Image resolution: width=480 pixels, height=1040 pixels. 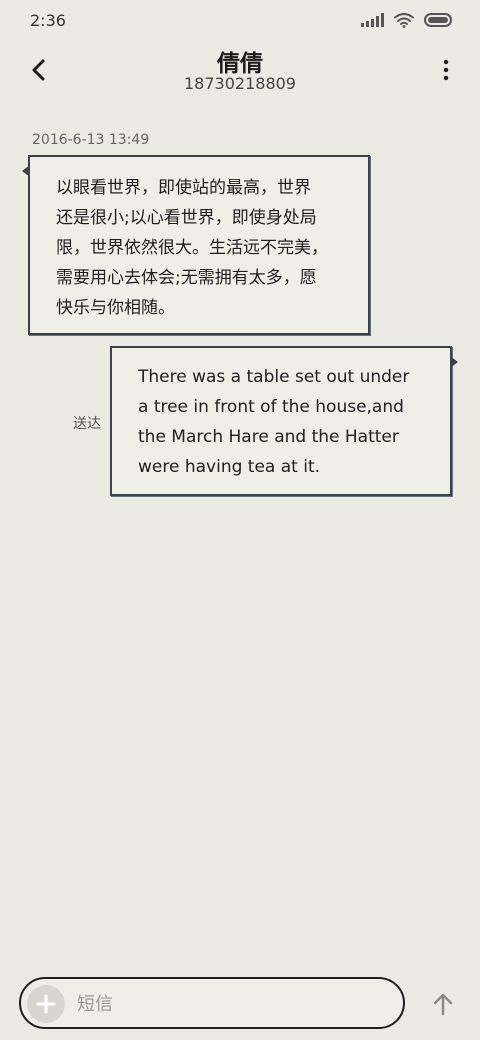 What do you see at coordinates (186, 278) in the screenshot?
I see `message-line: 需要用心去体会;无需拥有太多，愿` at bounding box center [186, 278].